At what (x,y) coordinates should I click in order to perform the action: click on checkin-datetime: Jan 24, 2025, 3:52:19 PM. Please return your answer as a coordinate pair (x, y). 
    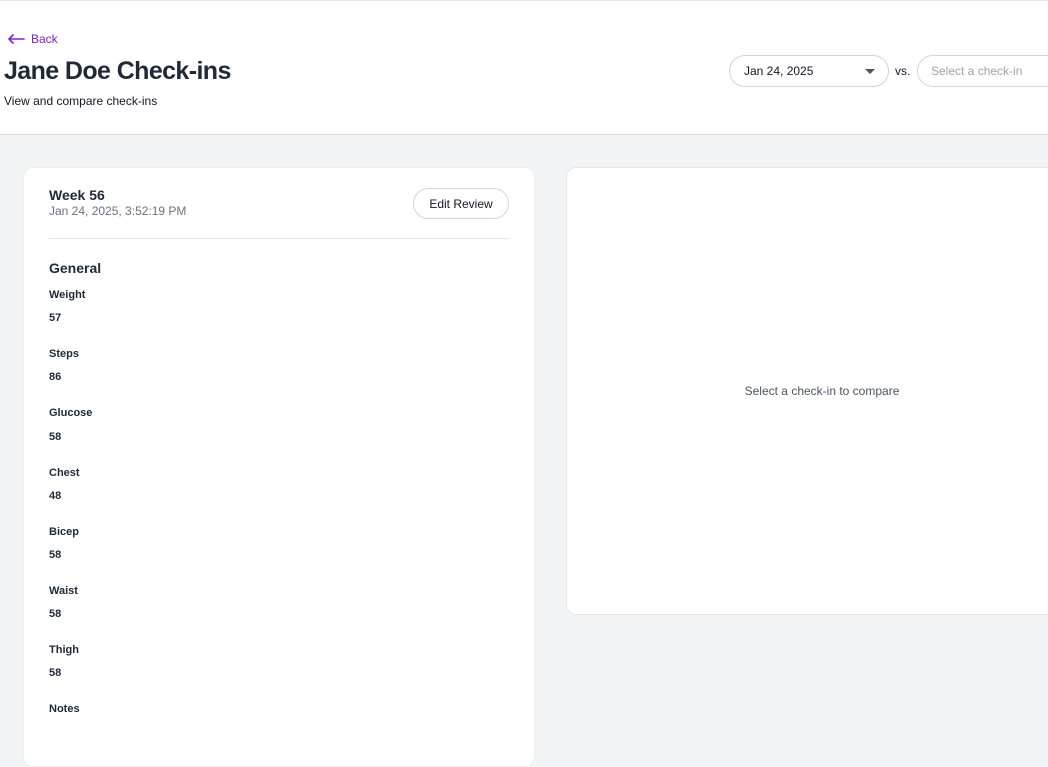
    Looking at the image, I should click on (118, 211).